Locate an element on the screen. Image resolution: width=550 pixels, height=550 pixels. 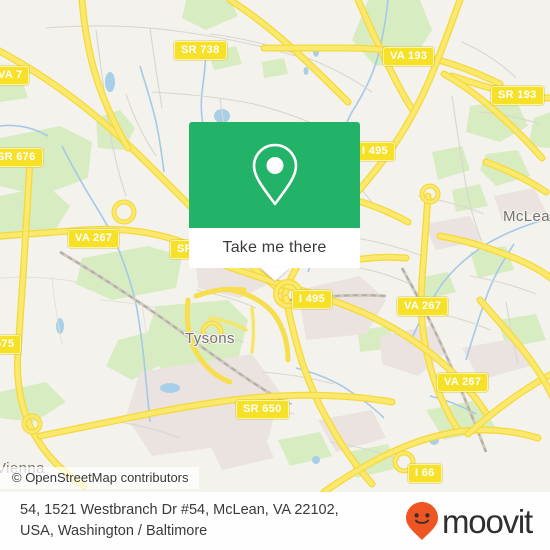
map-pin-icon is located at coordinates (274, 174).